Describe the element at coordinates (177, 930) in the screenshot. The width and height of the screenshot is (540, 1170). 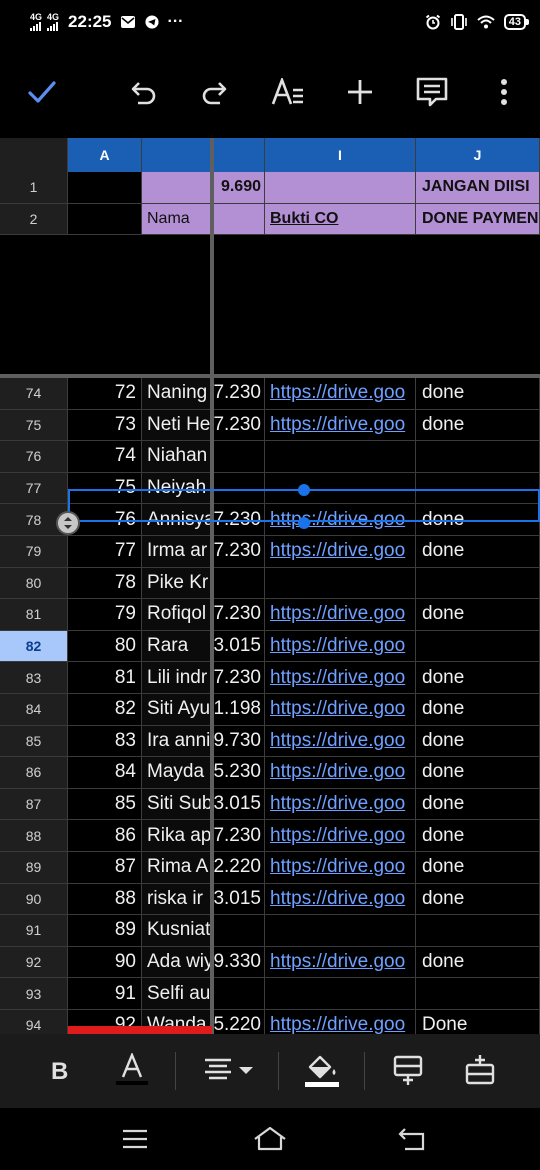
I see `cell-name: Kusniat` at that location.